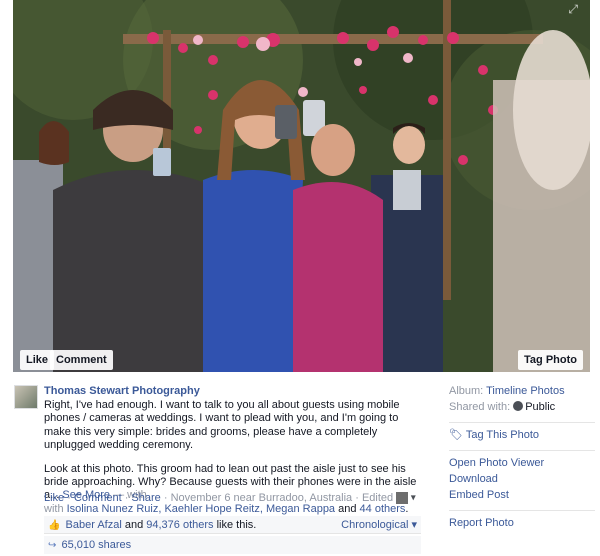  Describe the element at coordinates (522, 481) in the screenshot. I see `download-link: Download` at that location.